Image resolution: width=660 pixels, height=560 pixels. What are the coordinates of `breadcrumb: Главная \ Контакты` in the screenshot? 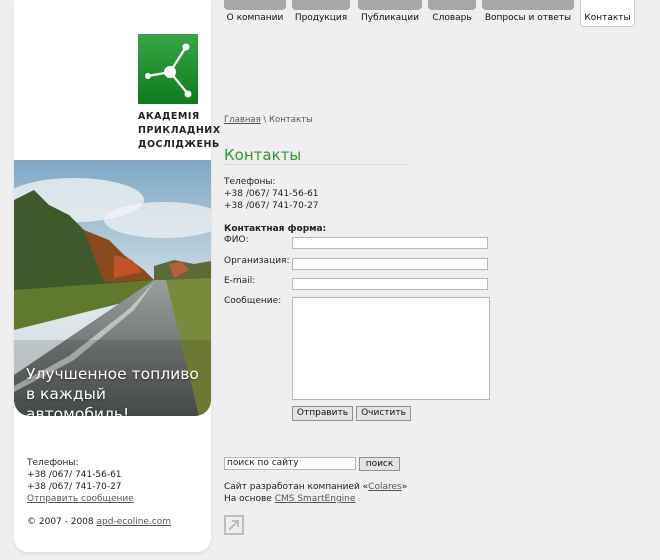 It's located at (268, 120).